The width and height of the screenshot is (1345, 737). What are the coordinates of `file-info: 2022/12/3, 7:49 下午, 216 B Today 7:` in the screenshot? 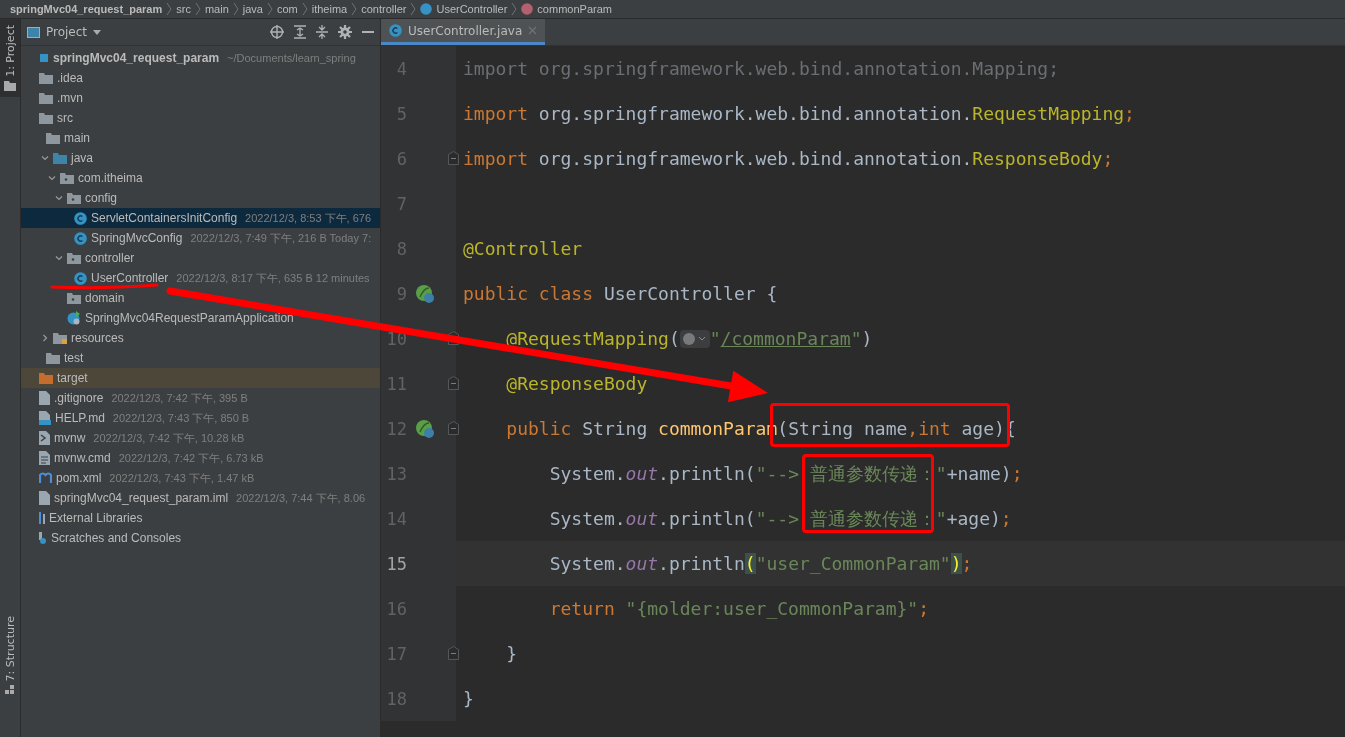 It's located at (281, 238).